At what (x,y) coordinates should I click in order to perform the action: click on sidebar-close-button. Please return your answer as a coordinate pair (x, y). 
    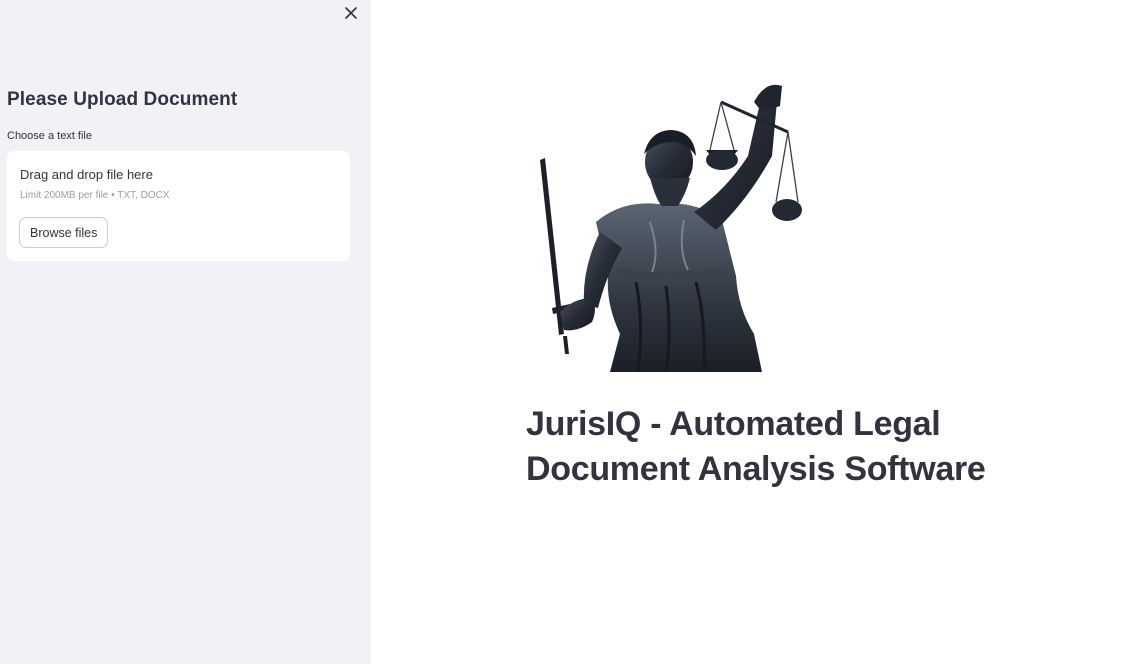
    Looking at the image, I should click on (351, 13).